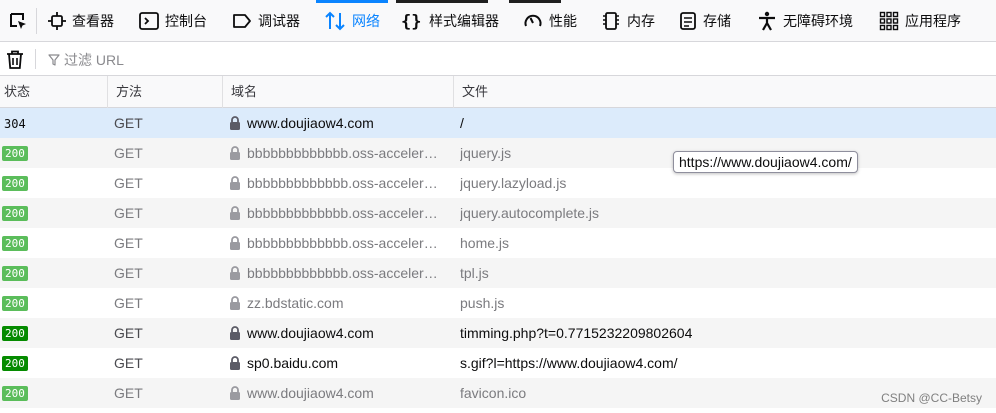 The width and height of the screenshot is (996, 413). What do you see at coordinates (35, 59) in the screenshot?
I see `filter-divider` at bounding box center [35, 59].